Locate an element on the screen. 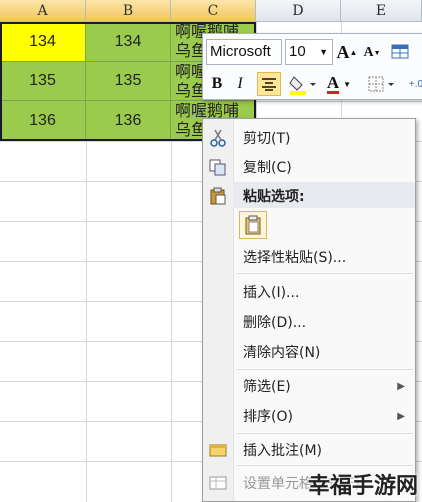  fill-color-button is located at coordinates (302, 84).